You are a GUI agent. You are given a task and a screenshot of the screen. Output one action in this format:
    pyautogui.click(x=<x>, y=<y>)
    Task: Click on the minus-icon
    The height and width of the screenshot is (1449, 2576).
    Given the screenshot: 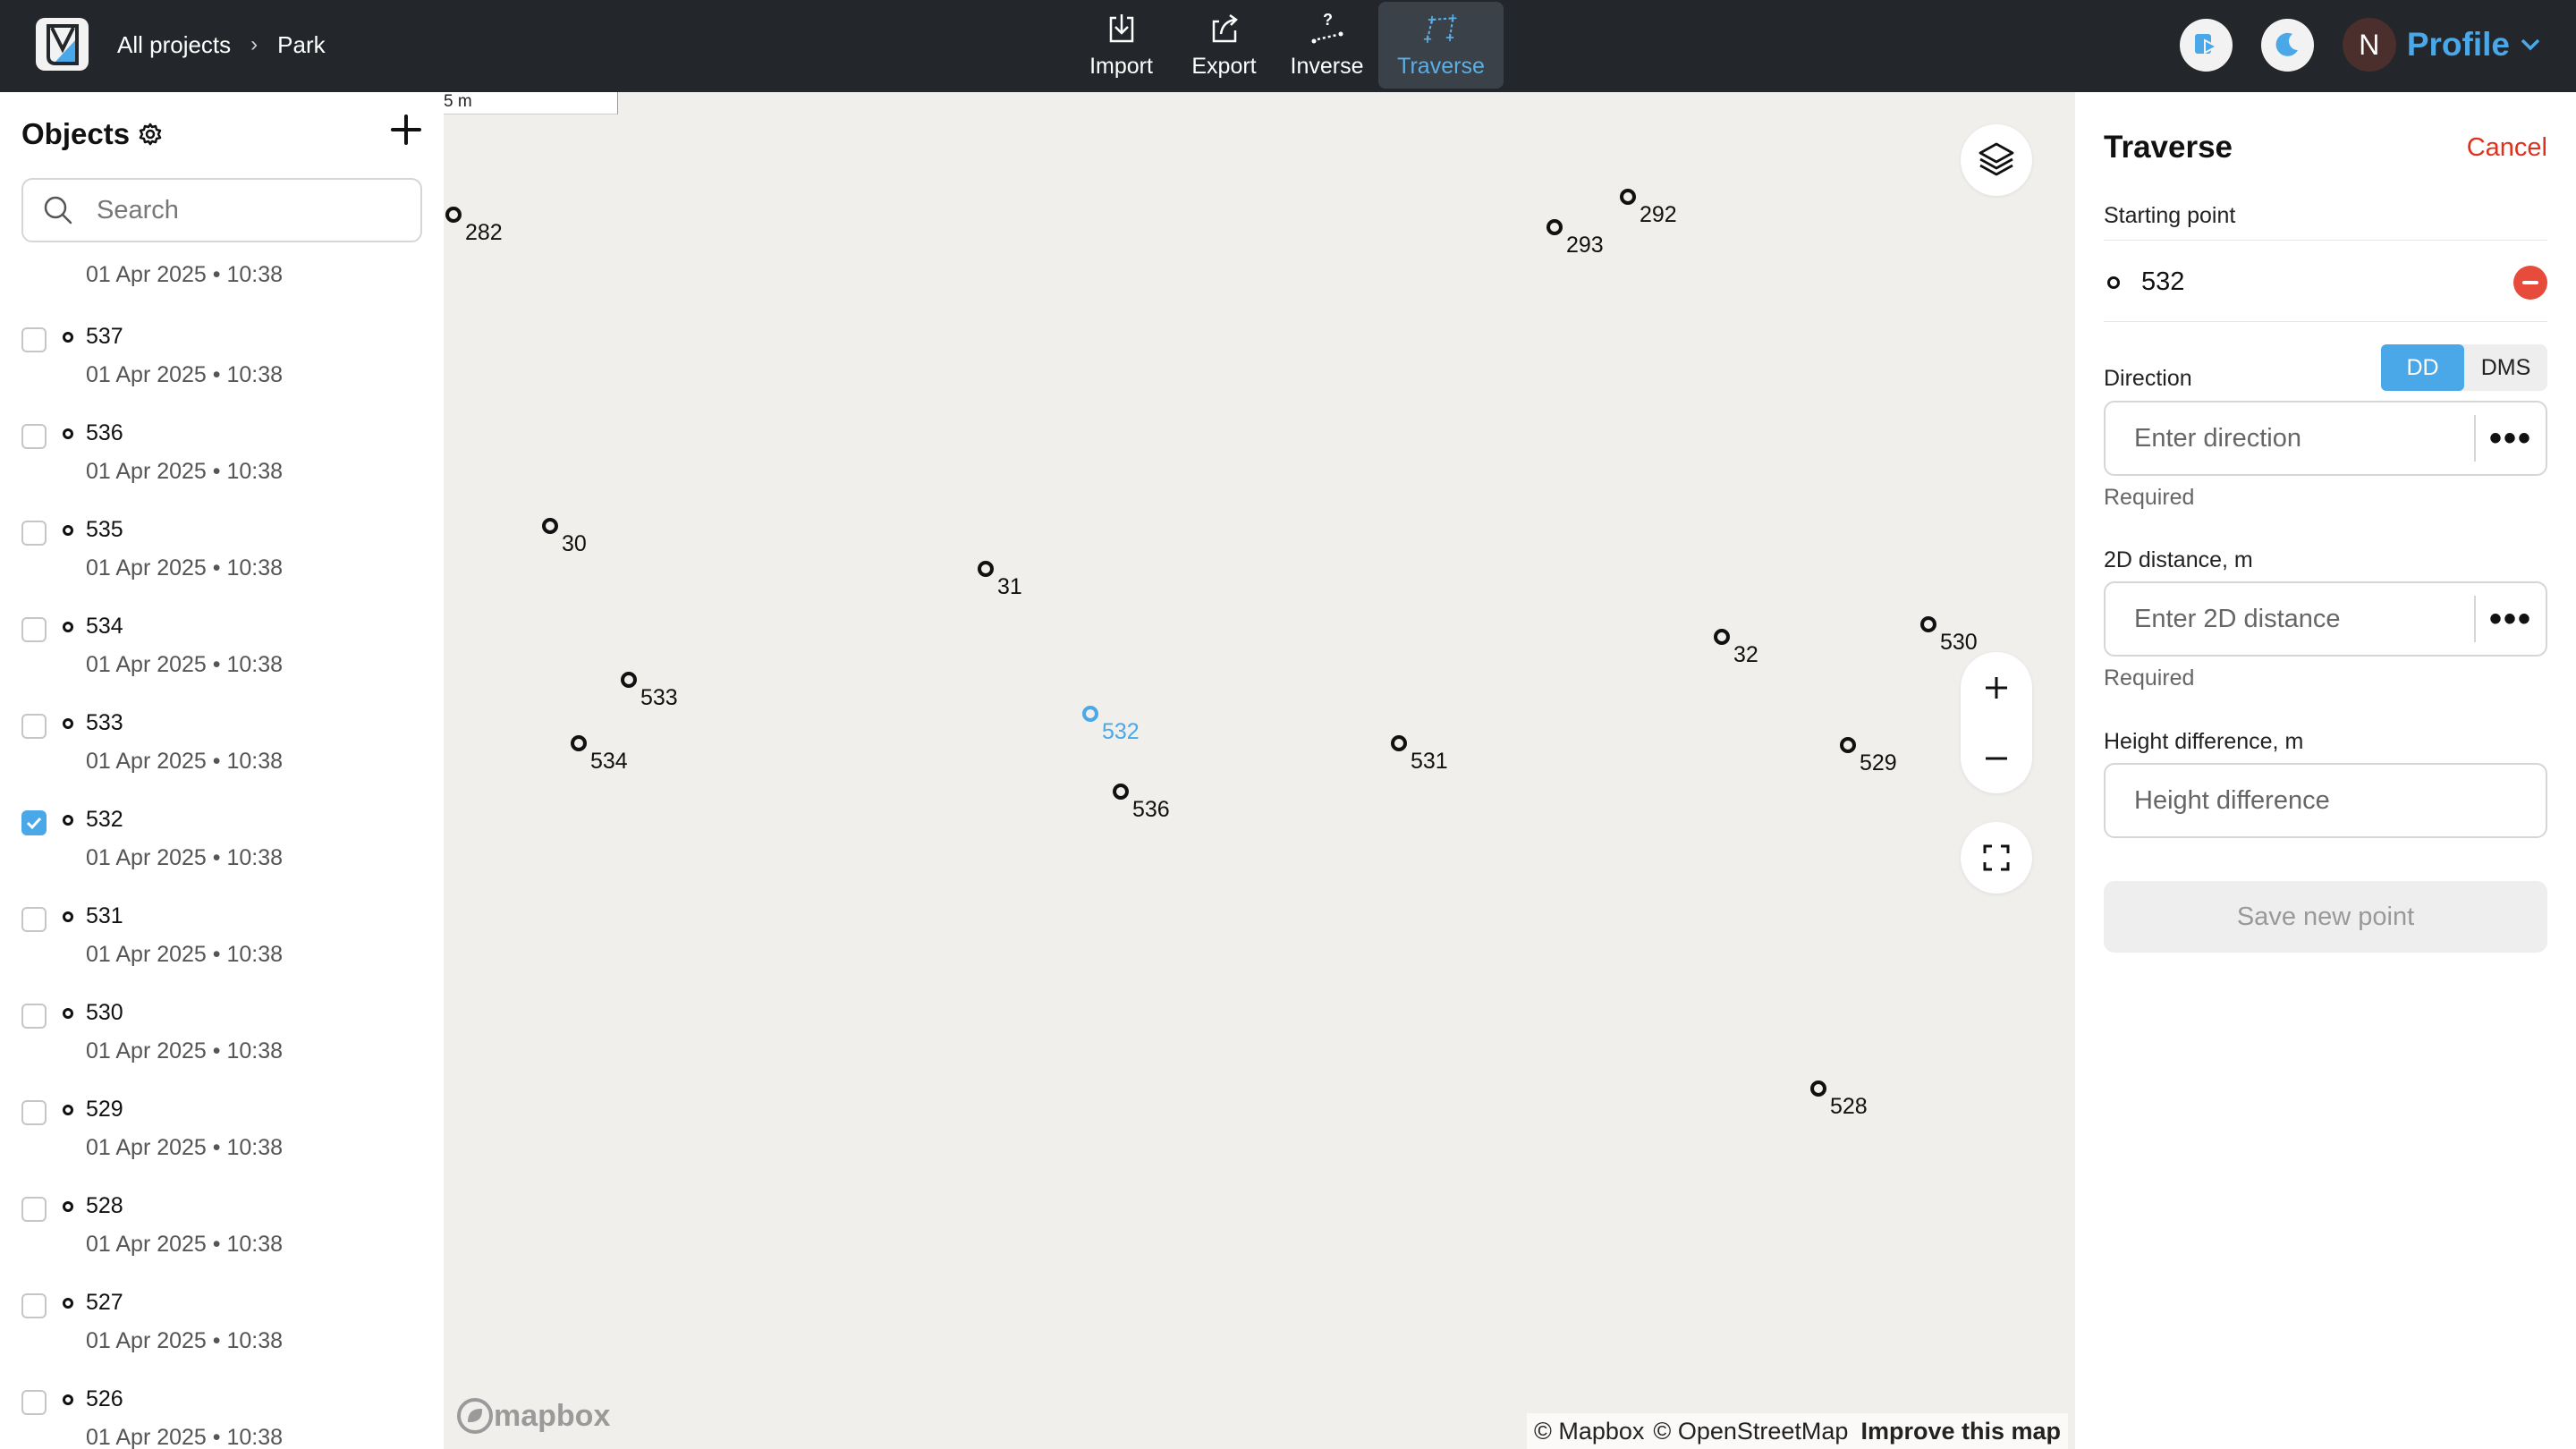 What is the action you would take?
    pyautogui.click(x=2530, y=282)
    